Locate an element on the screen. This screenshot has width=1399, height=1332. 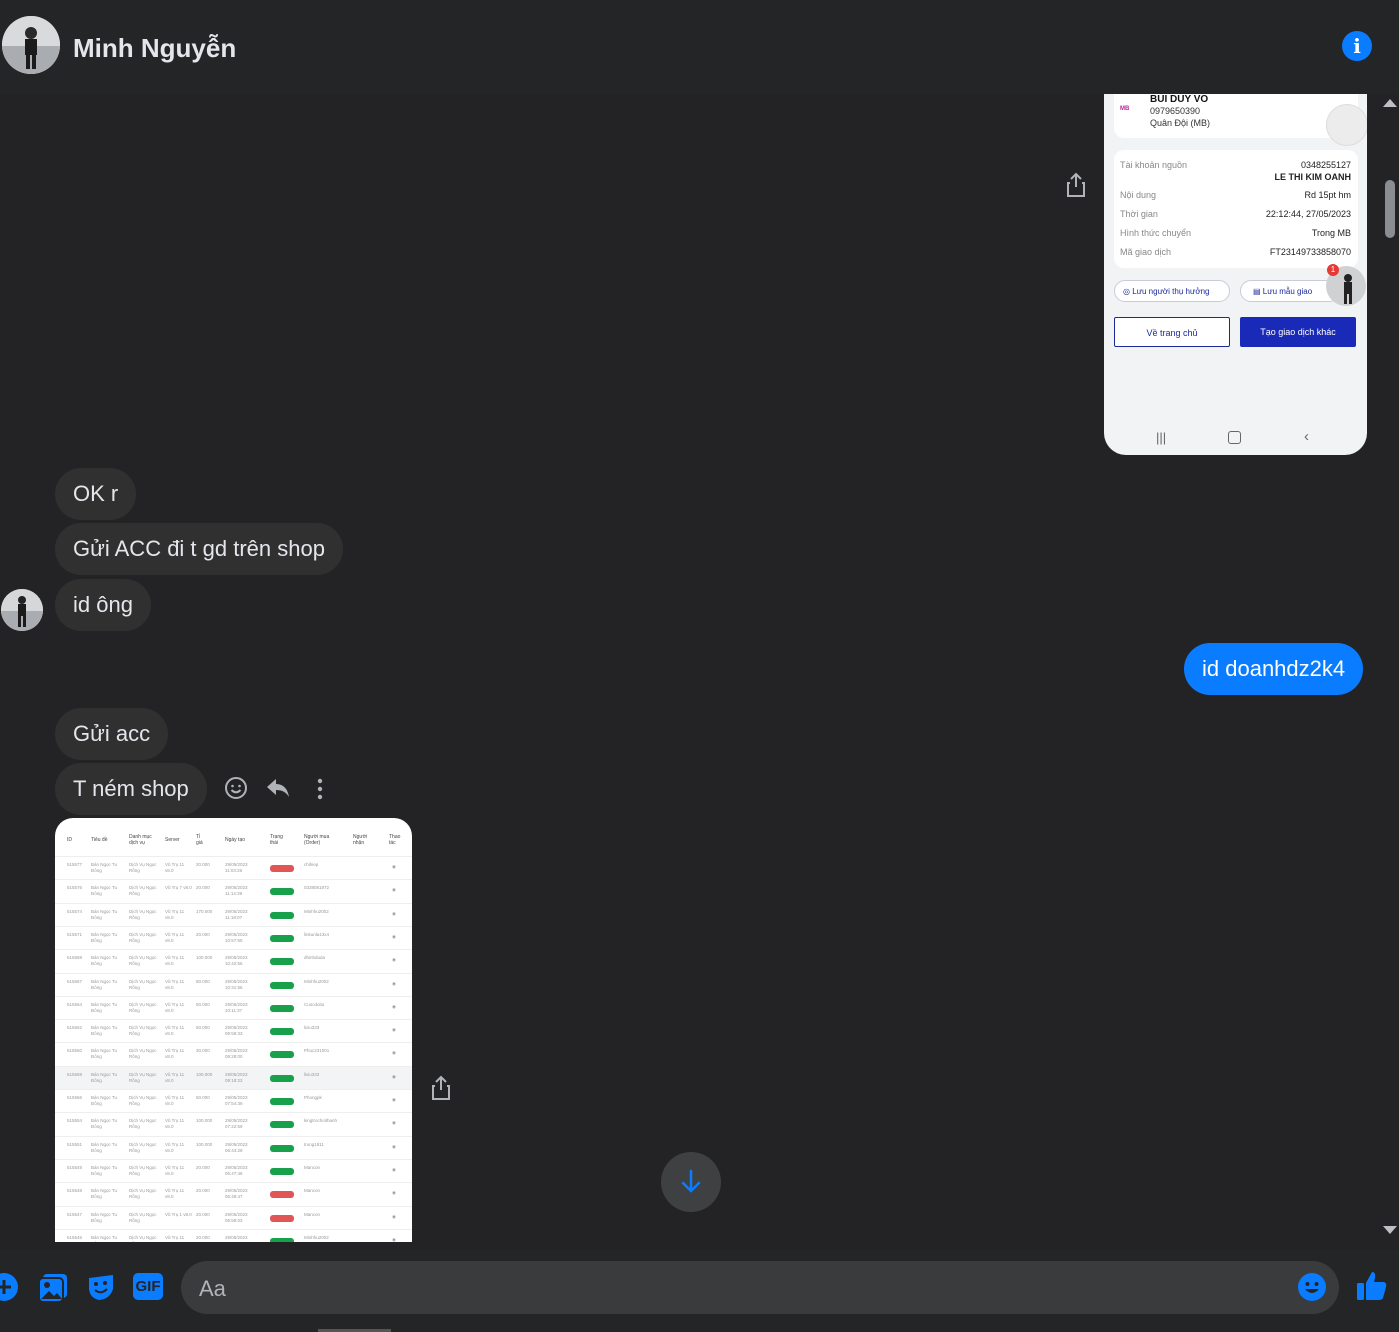
sticker-icon is located at coordinates (101, 1289).